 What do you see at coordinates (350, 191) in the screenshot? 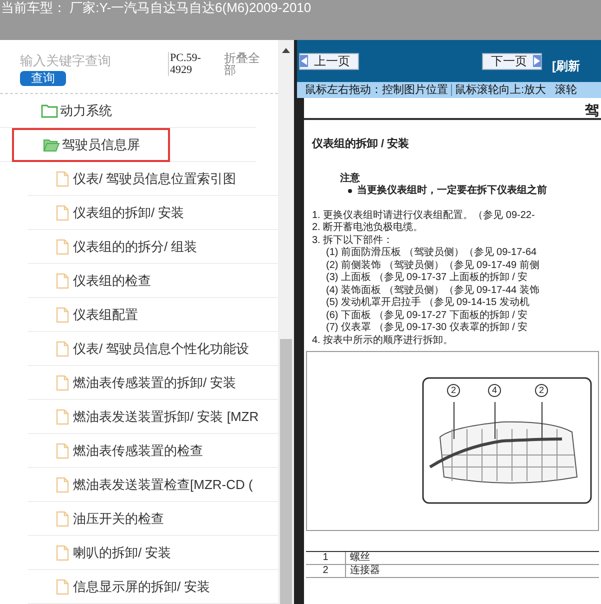
I see `bullet-icon` at bounding box center [350, 191].